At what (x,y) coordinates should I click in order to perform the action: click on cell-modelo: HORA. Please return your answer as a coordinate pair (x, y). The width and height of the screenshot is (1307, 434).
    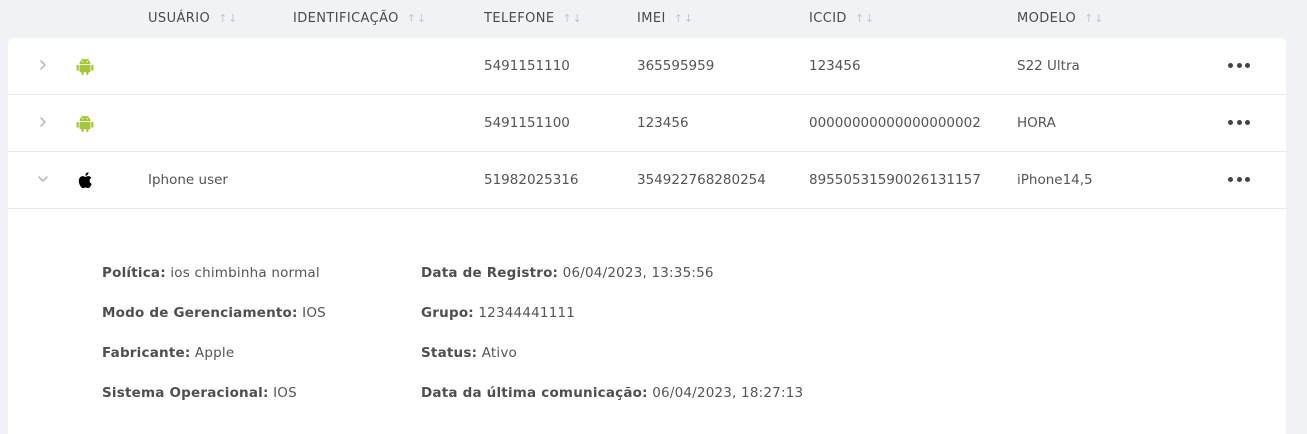
    Looking at the image, I should click on (1036, 123).